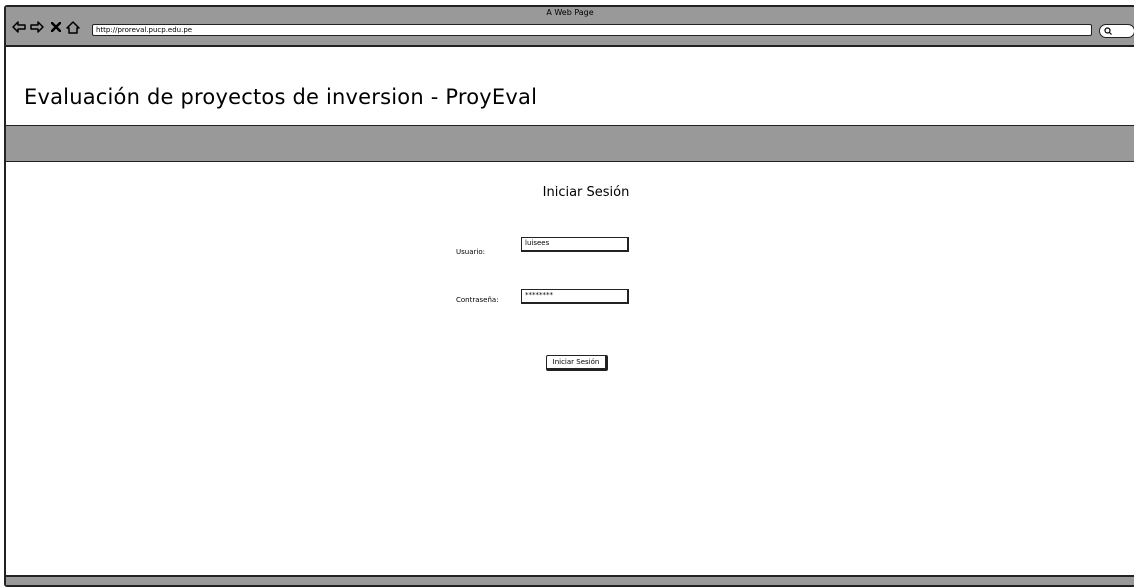 The width and height of the screenshot is (1134, 587). Describe the element at coordinates (592, 30) in the screenshot. I see `url-bar: http://proreval.pucp.edu.pe` at that location.